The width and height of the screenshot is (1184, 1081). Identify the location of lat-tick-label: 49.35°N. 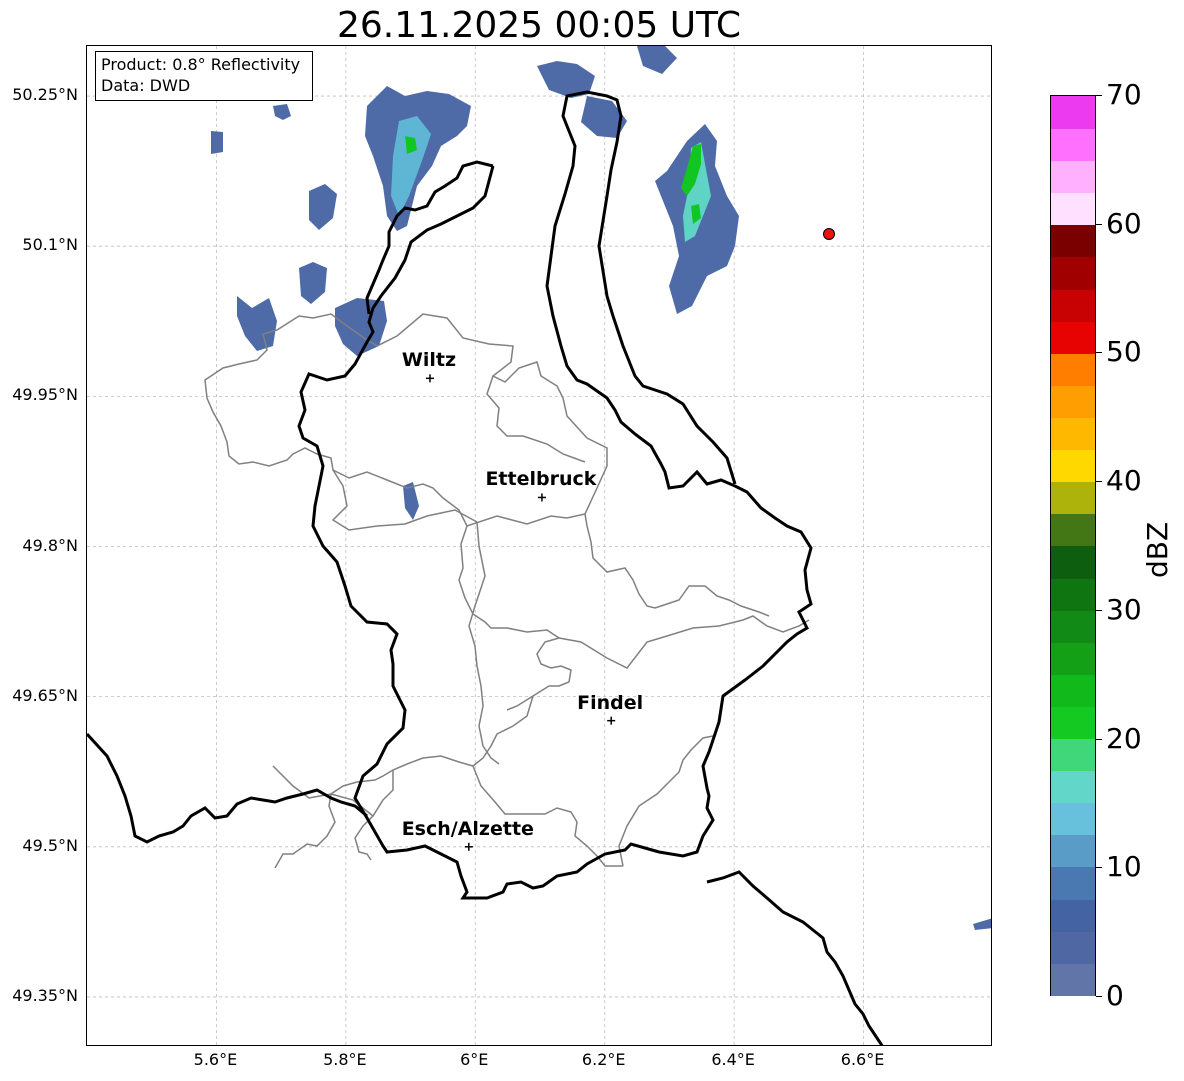
(45, 995).